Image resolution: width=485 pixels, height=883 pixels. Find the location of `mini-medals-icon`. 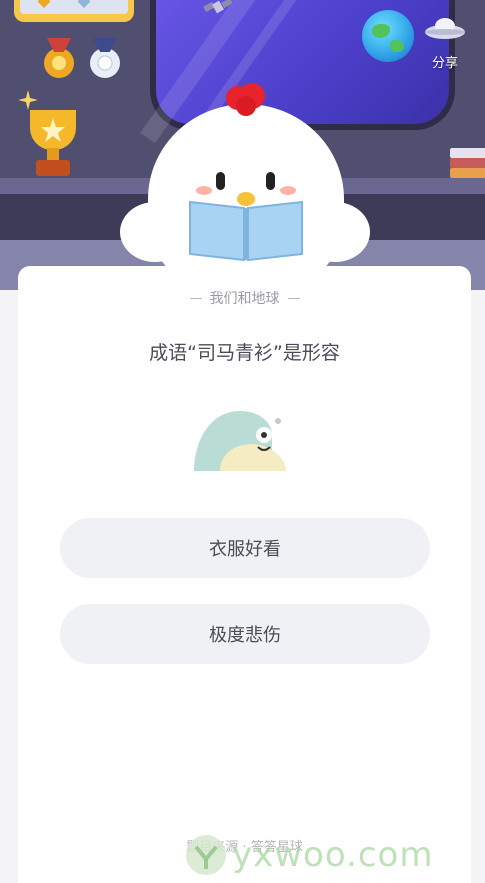

mini-medals-icon is located at coordinates (64, 4).